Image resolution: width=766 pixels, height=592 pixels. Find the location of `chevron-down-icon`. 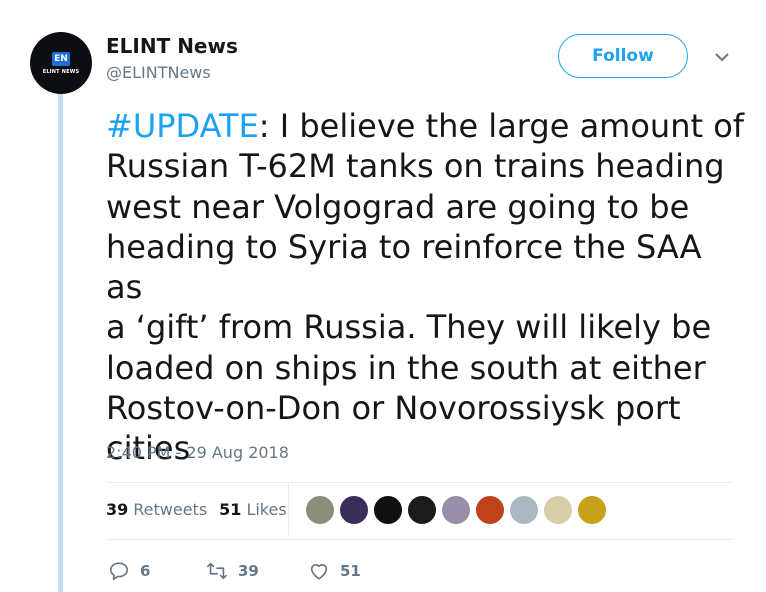

chevron-down-icon is located at coordinates (722, 57).